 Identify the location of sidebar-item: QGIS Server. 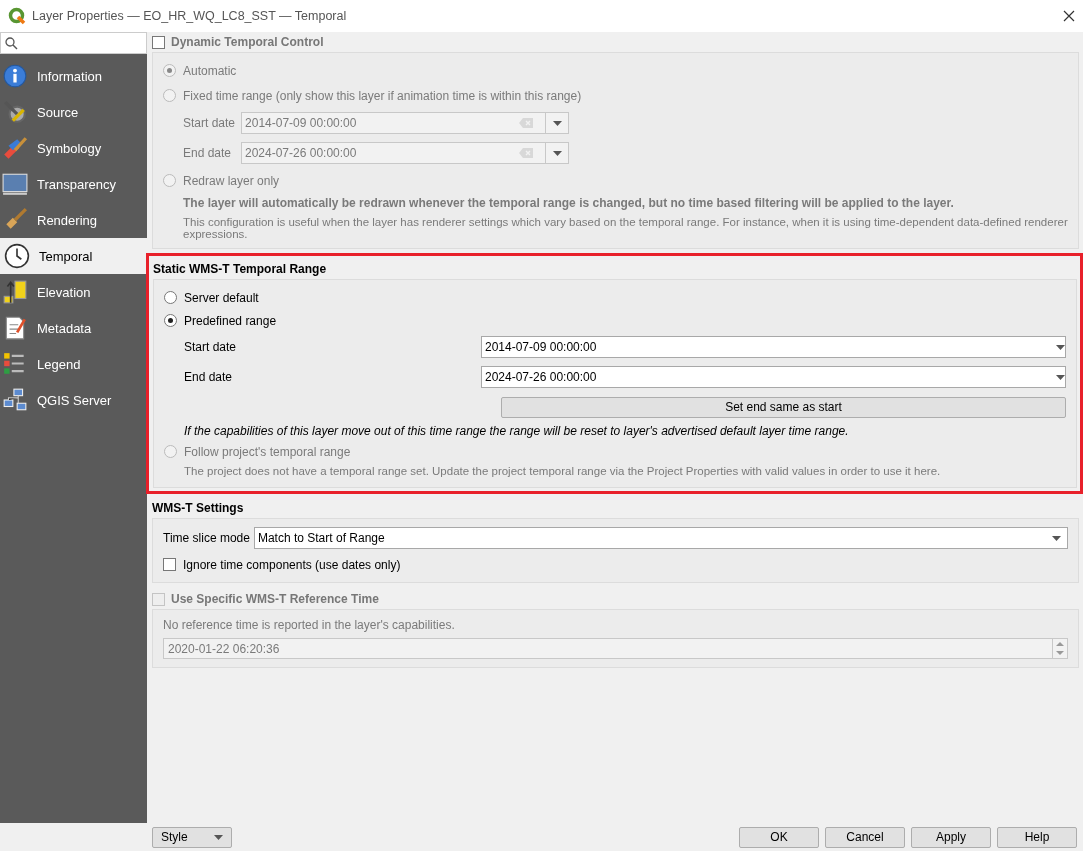
(73, 400).